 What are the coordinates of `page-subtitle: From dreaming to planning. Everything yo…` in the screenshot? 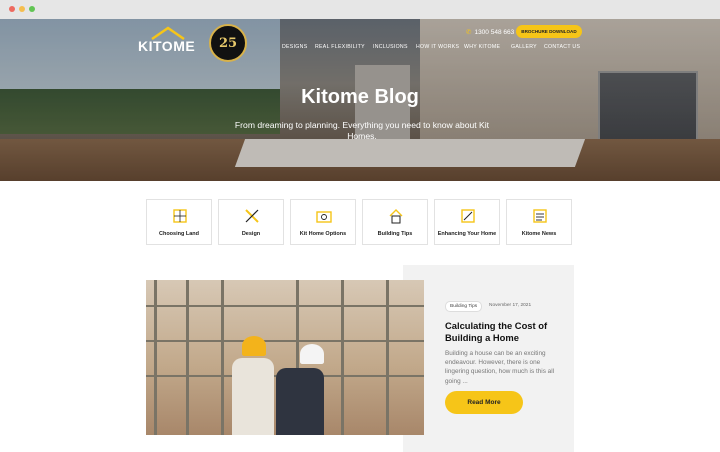 It's located at (362, 130).